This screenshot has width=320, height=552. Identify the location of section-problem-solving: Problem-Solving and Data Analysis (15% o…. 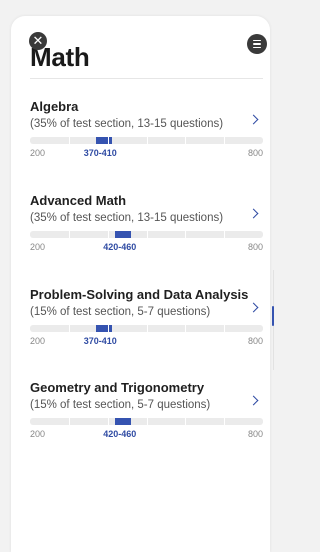
(146, 316).